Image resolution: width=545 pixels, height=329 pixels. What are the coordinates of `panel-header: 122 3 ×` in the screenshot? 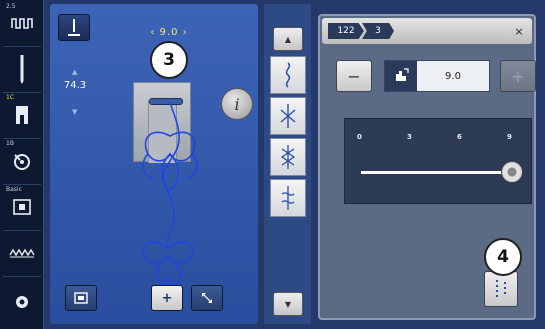 It's located at (427, 31).